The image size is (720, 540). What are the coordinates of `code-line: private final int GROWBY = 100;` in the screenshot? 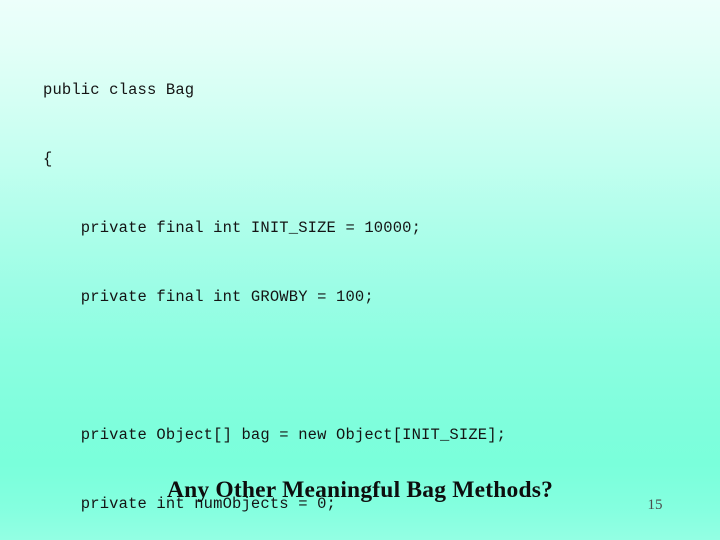 It's located at (208, 297).